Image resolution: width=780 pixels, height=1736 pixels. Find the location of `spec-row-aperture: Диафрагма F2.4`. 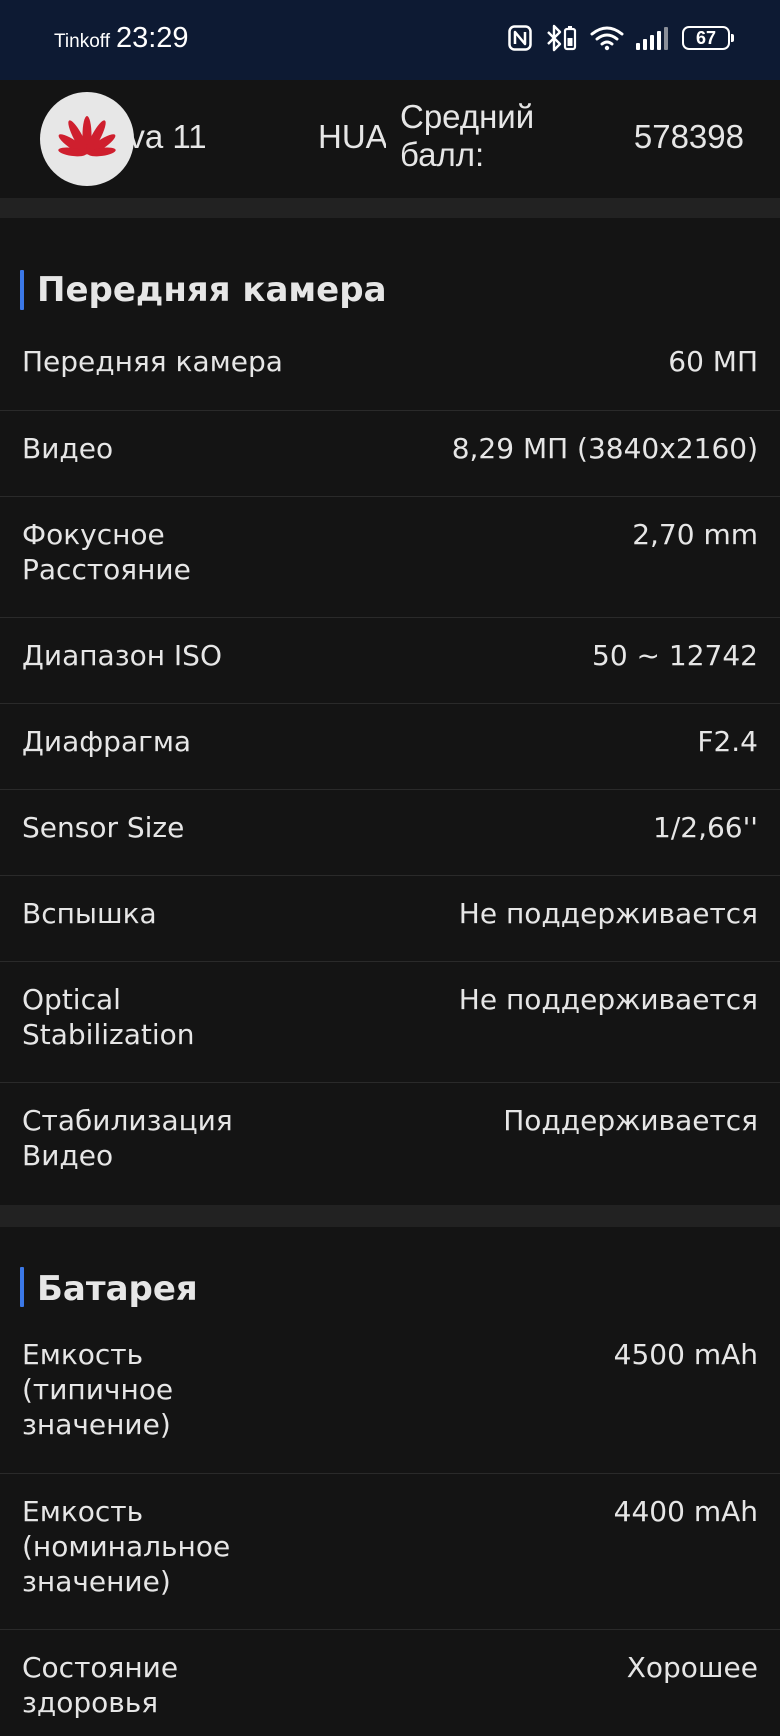

spec-row-aperture: Диафрагма F2.4 is located at coordinates (390, 746).